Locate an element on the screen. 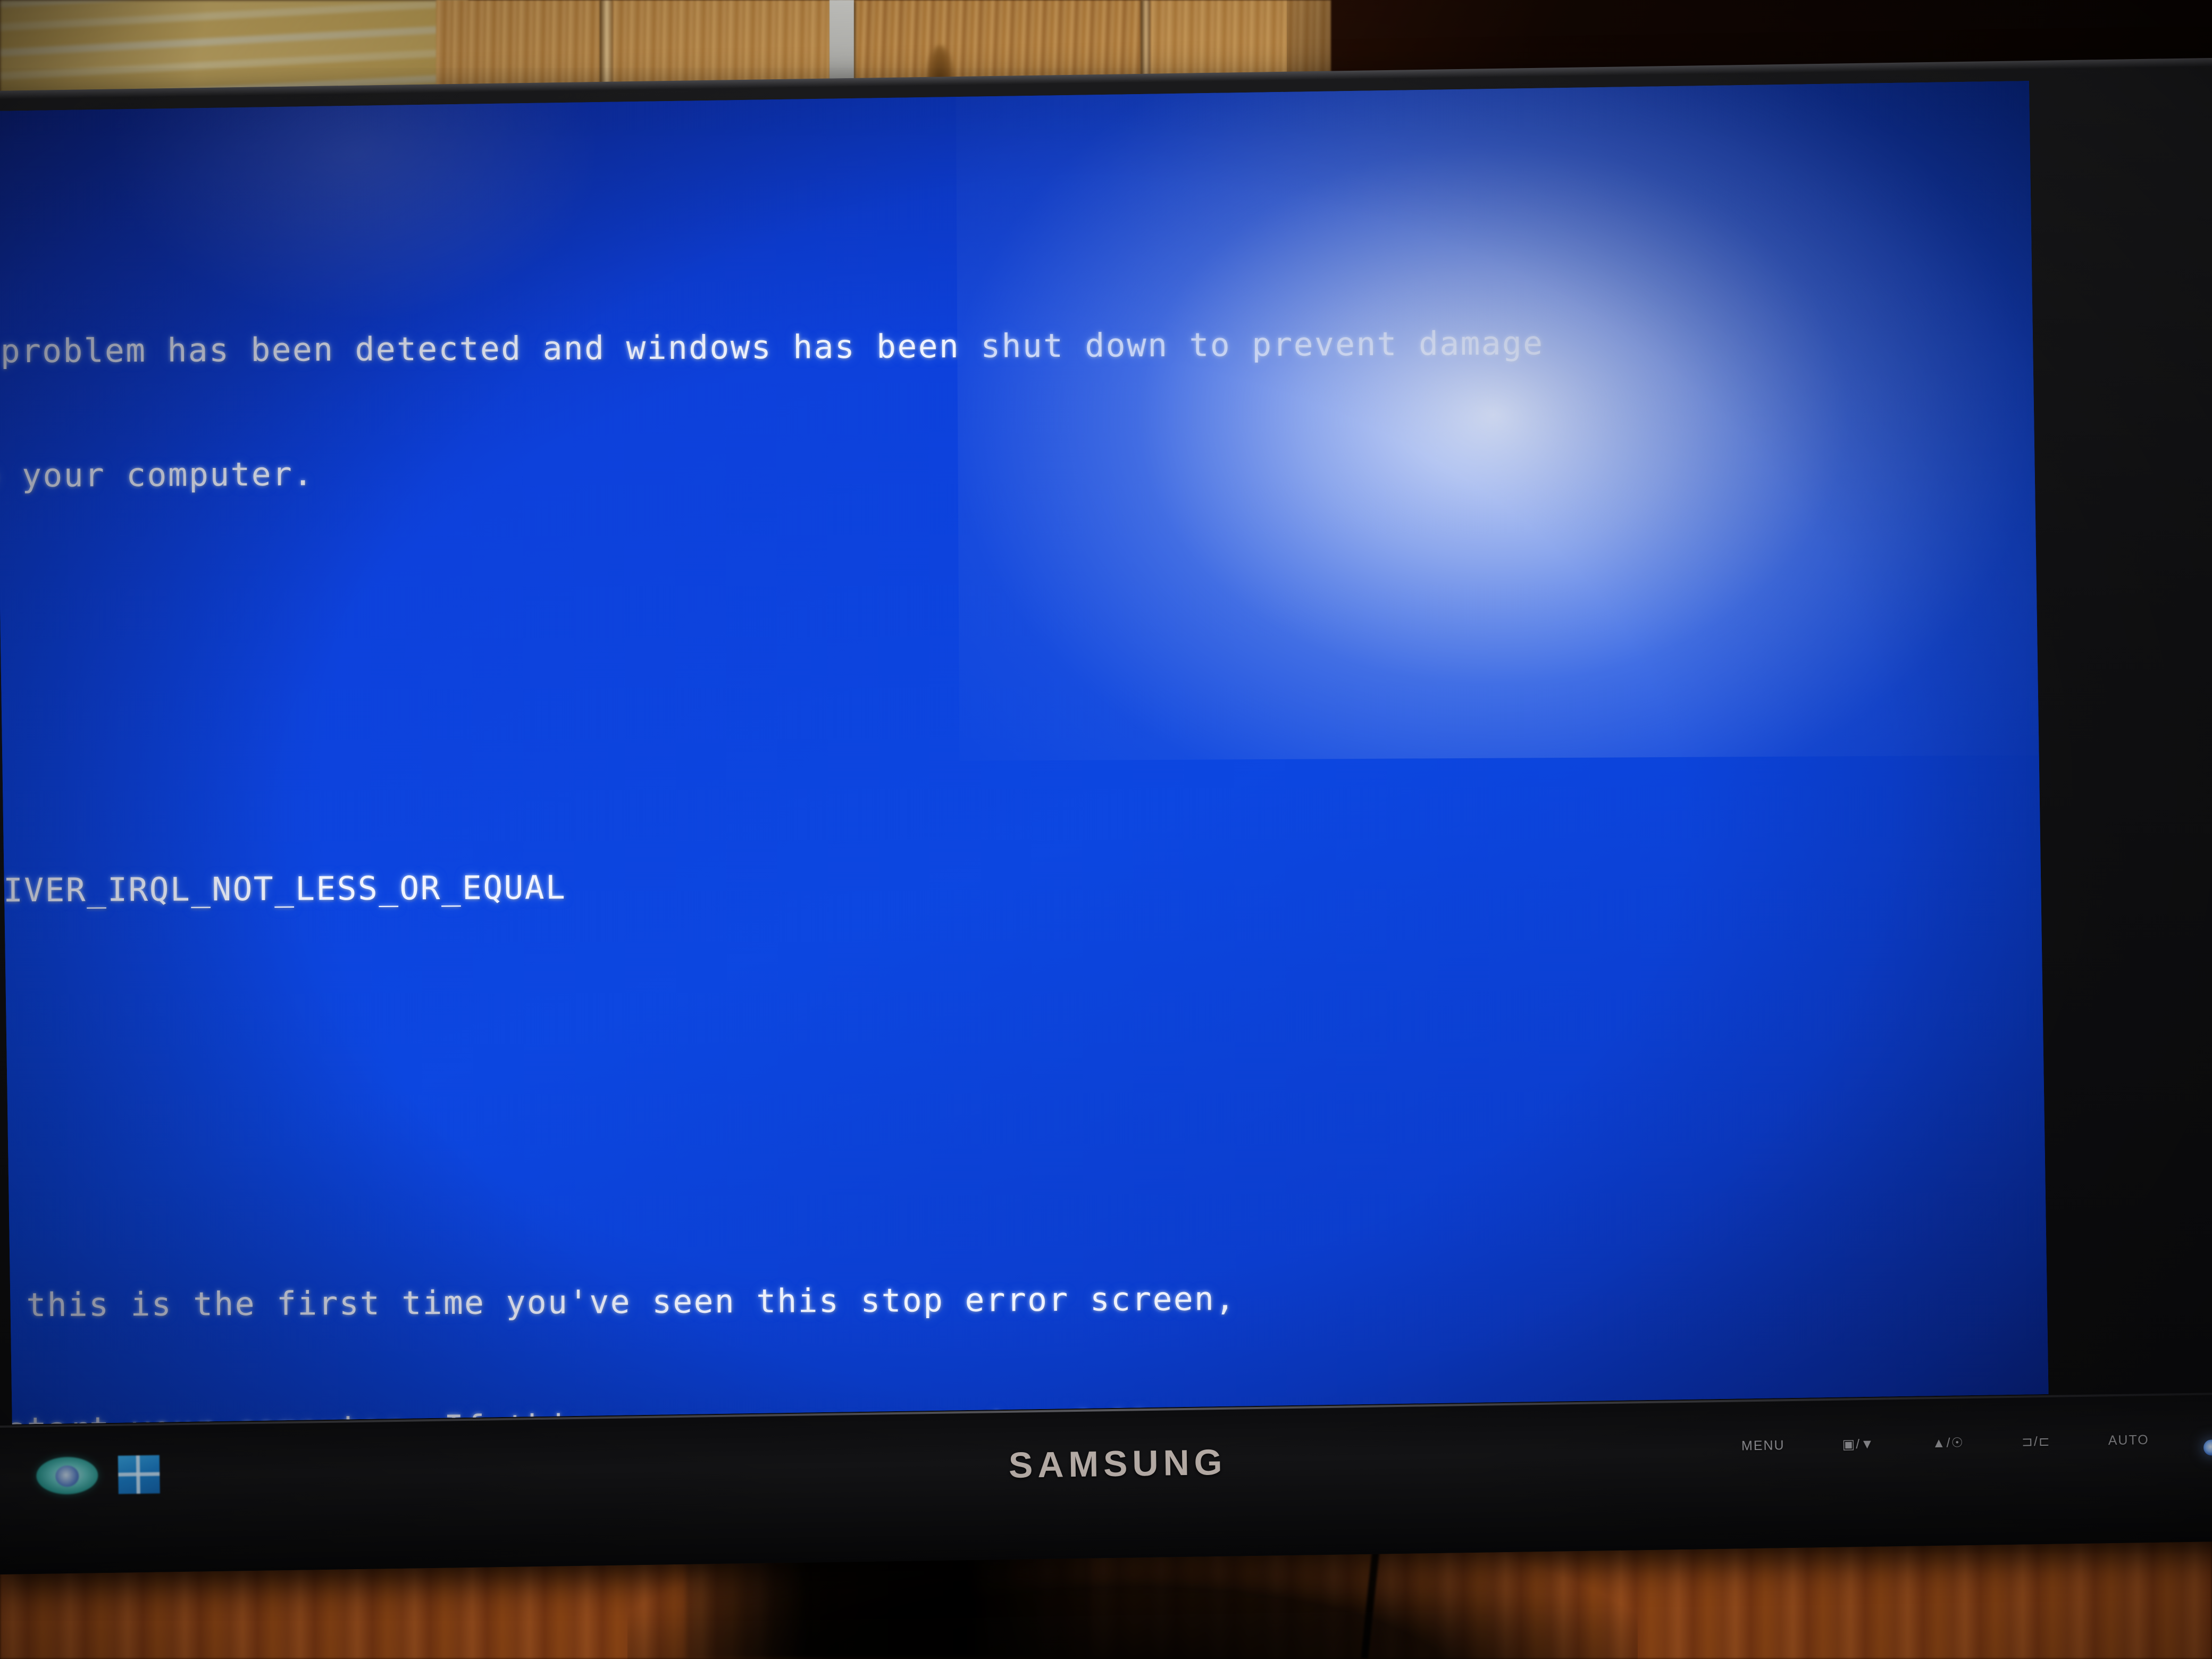 This screenshot has width=2212, height=1659. eye-care-sticker is located at coordinates (67, 1475).